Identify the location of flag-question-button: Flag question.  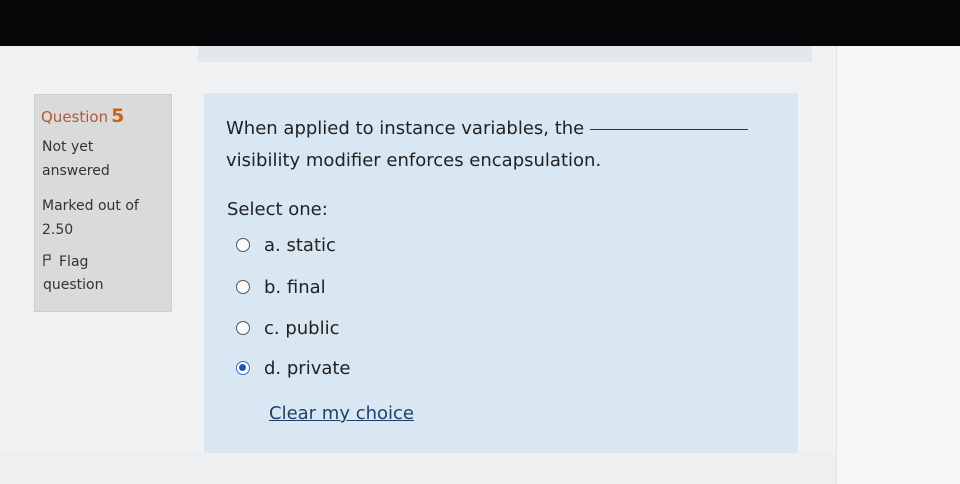
(73, 274).